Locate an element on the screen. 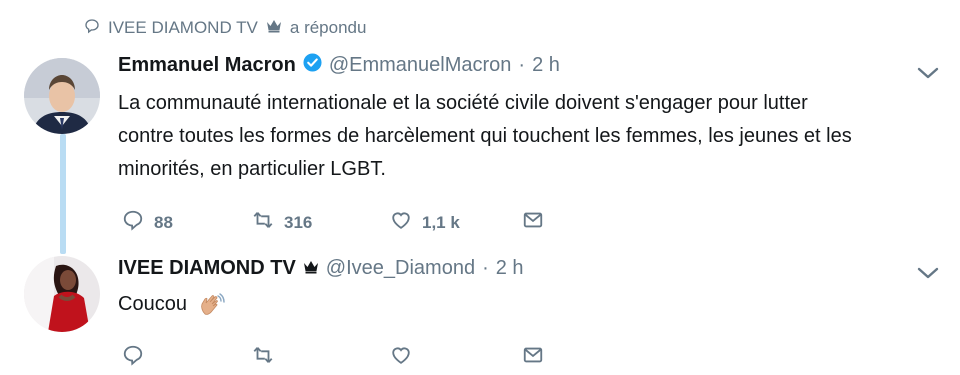 The height and width of the screenshot is (375, 960). like-button is located at coordinates (456, 357).